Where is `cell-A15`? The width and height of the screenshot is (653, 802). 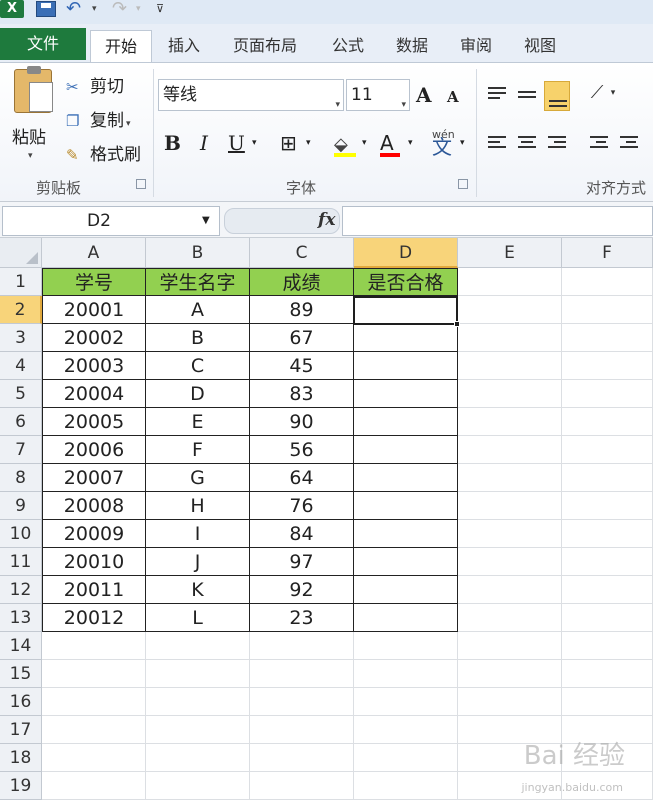
cell-A15 is located at coordinates (94, 674).